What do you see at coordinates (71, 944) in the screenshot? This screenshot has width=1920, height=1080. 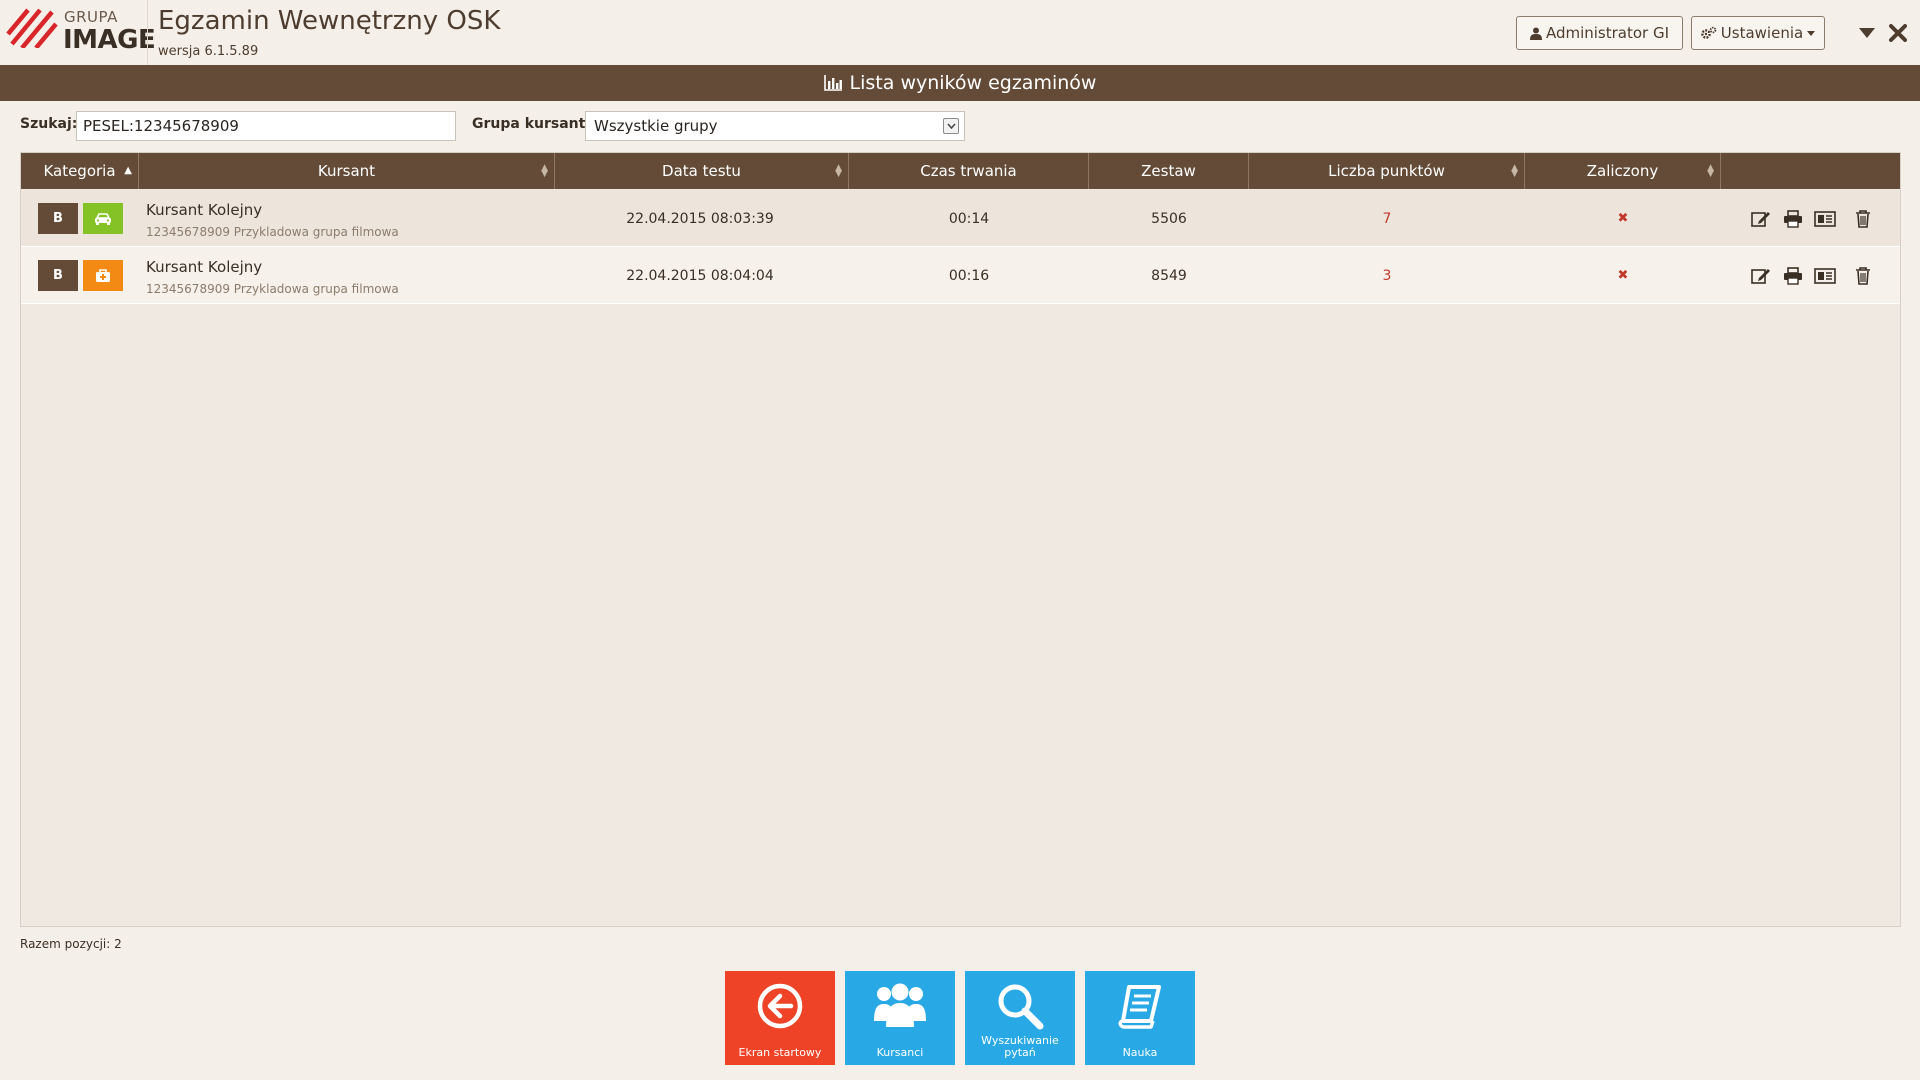 I see `total-count: Razem pozycji: 2` at bounding box center [71, 944].